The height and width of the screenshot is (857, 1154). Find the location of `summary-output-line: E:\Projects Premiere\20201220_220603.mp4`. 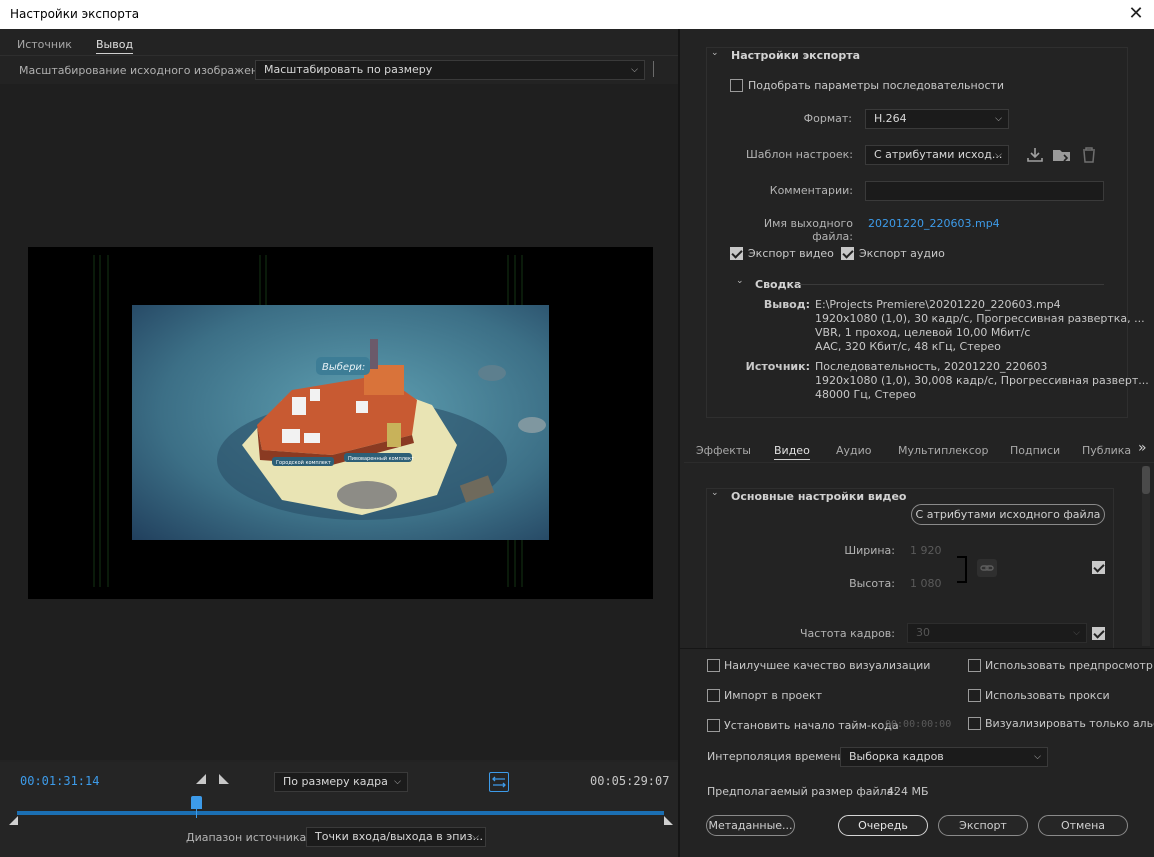

summary-output-line: E:\Projects Premiere\20201220_220603.mp4 is located at coordinates (938, 304).